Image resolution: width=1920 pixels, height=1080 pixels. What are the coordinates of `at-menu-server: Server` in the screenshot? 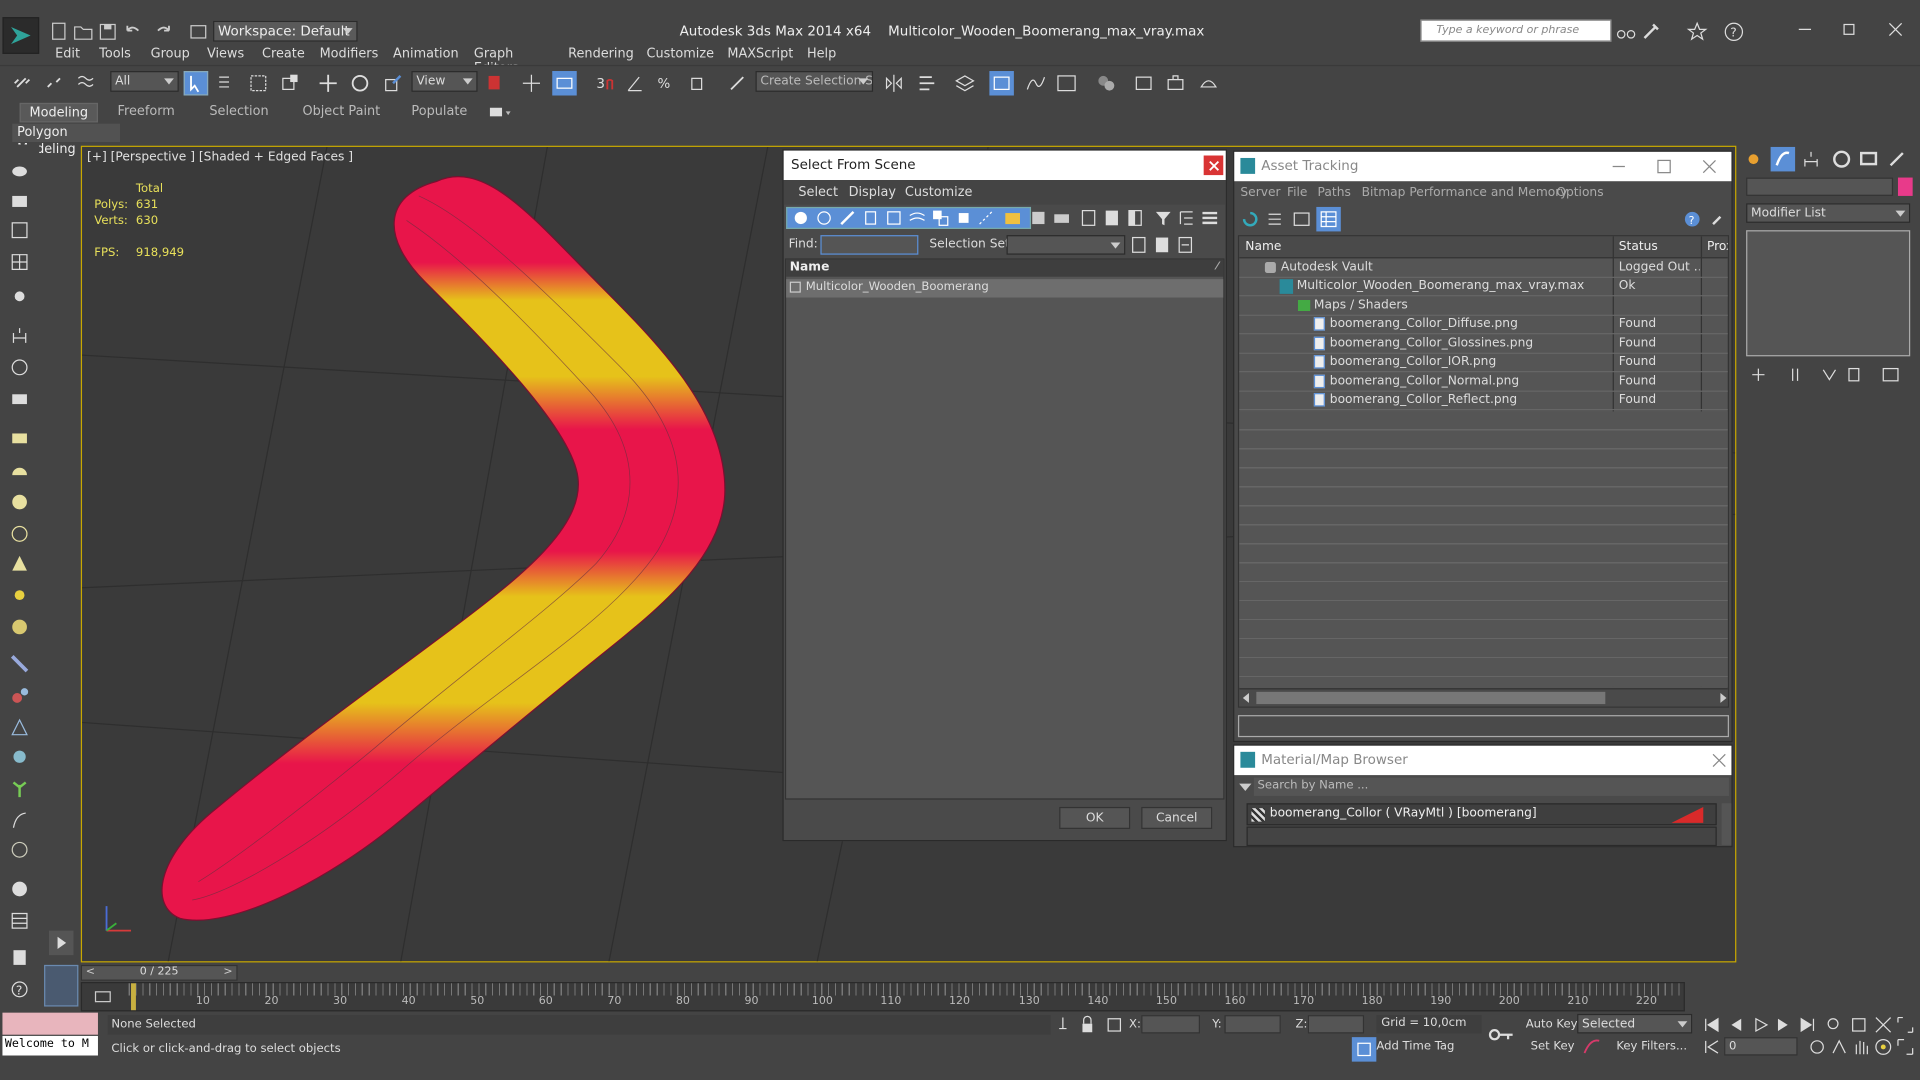 It's located at (1260, 192).